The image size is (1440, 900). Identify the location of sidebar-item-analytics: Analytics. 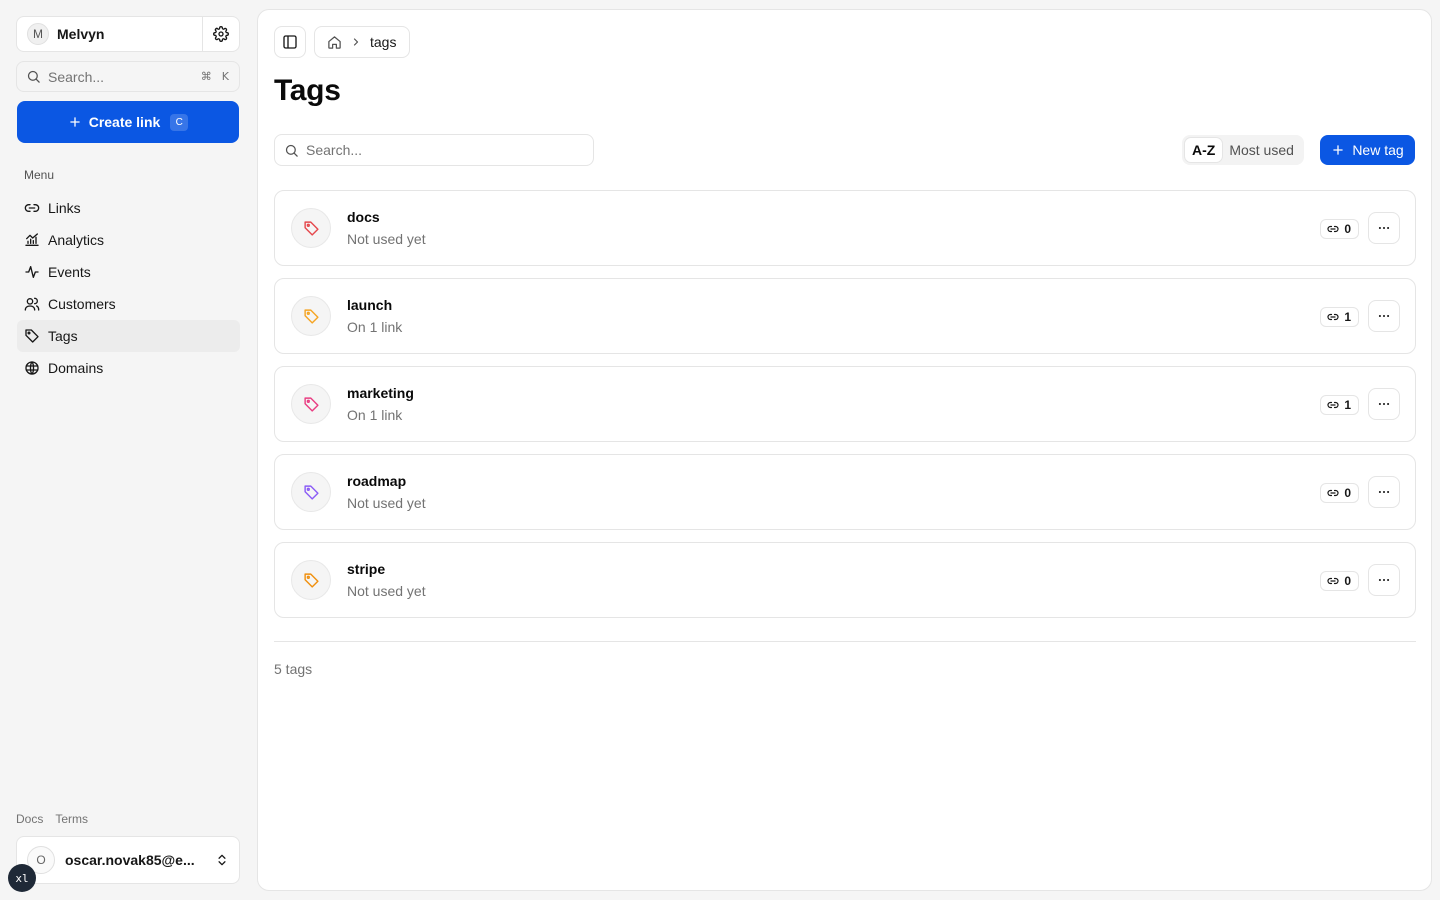
(128, 240).